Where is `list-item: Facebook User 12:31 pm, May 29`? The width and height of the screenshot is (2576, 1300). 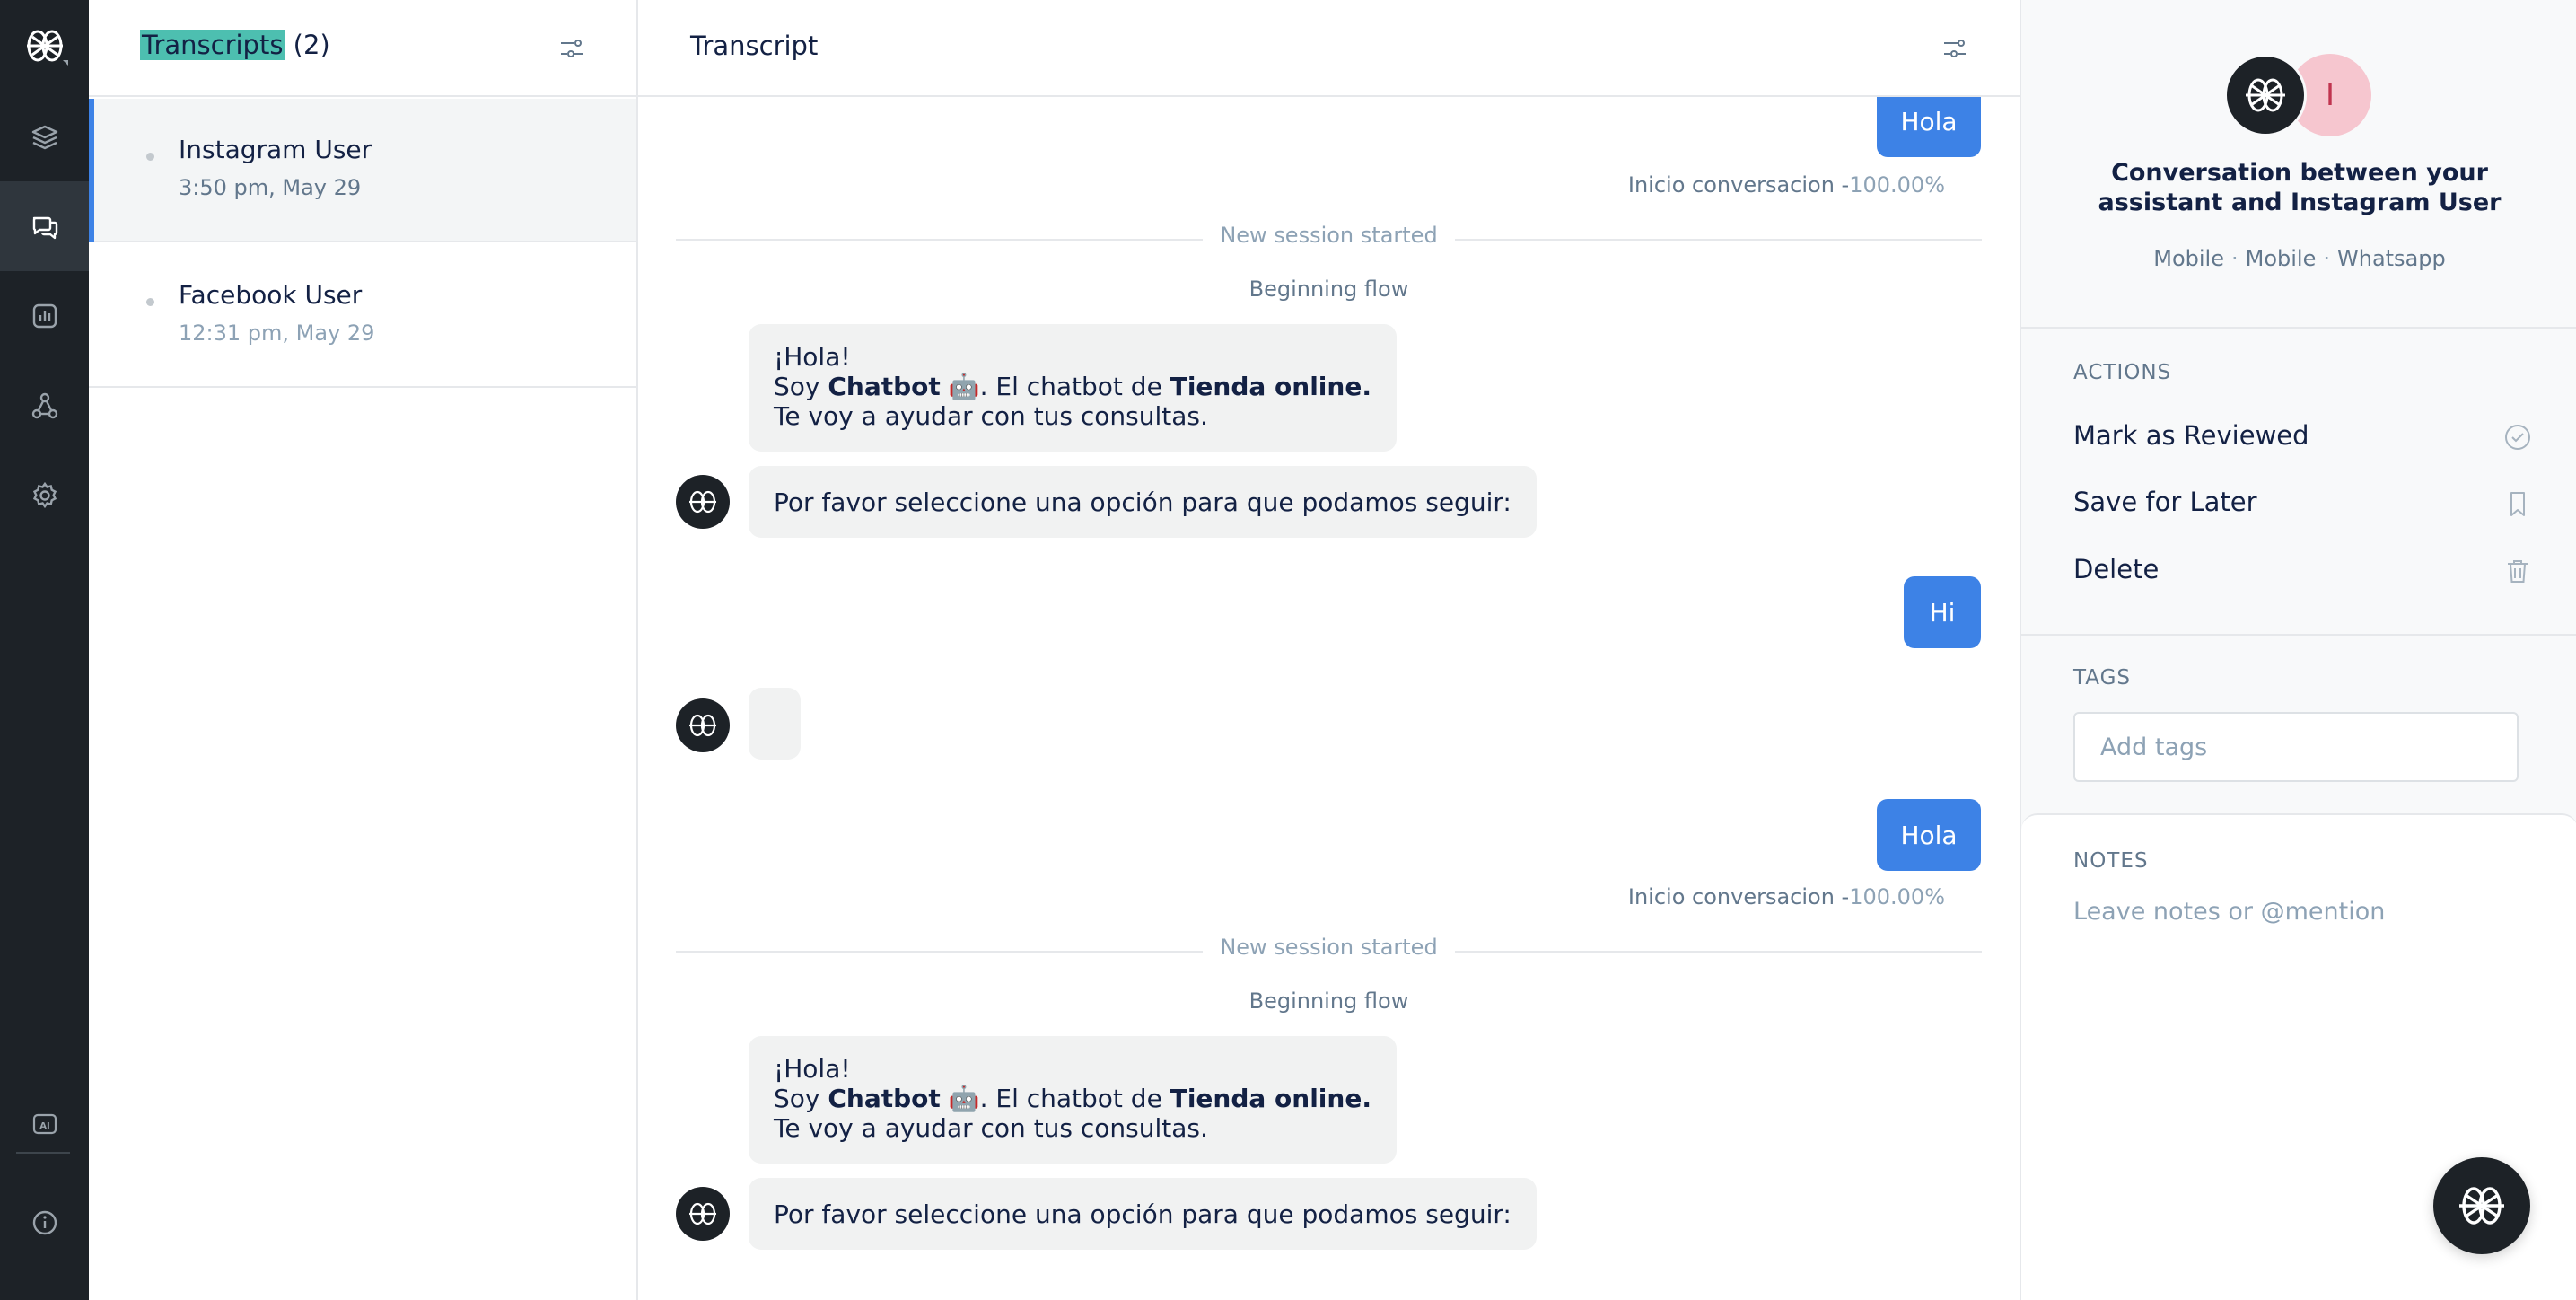 list-item: Facebook User 12:31 pm, May 29 is located at coordinates (362, 316).